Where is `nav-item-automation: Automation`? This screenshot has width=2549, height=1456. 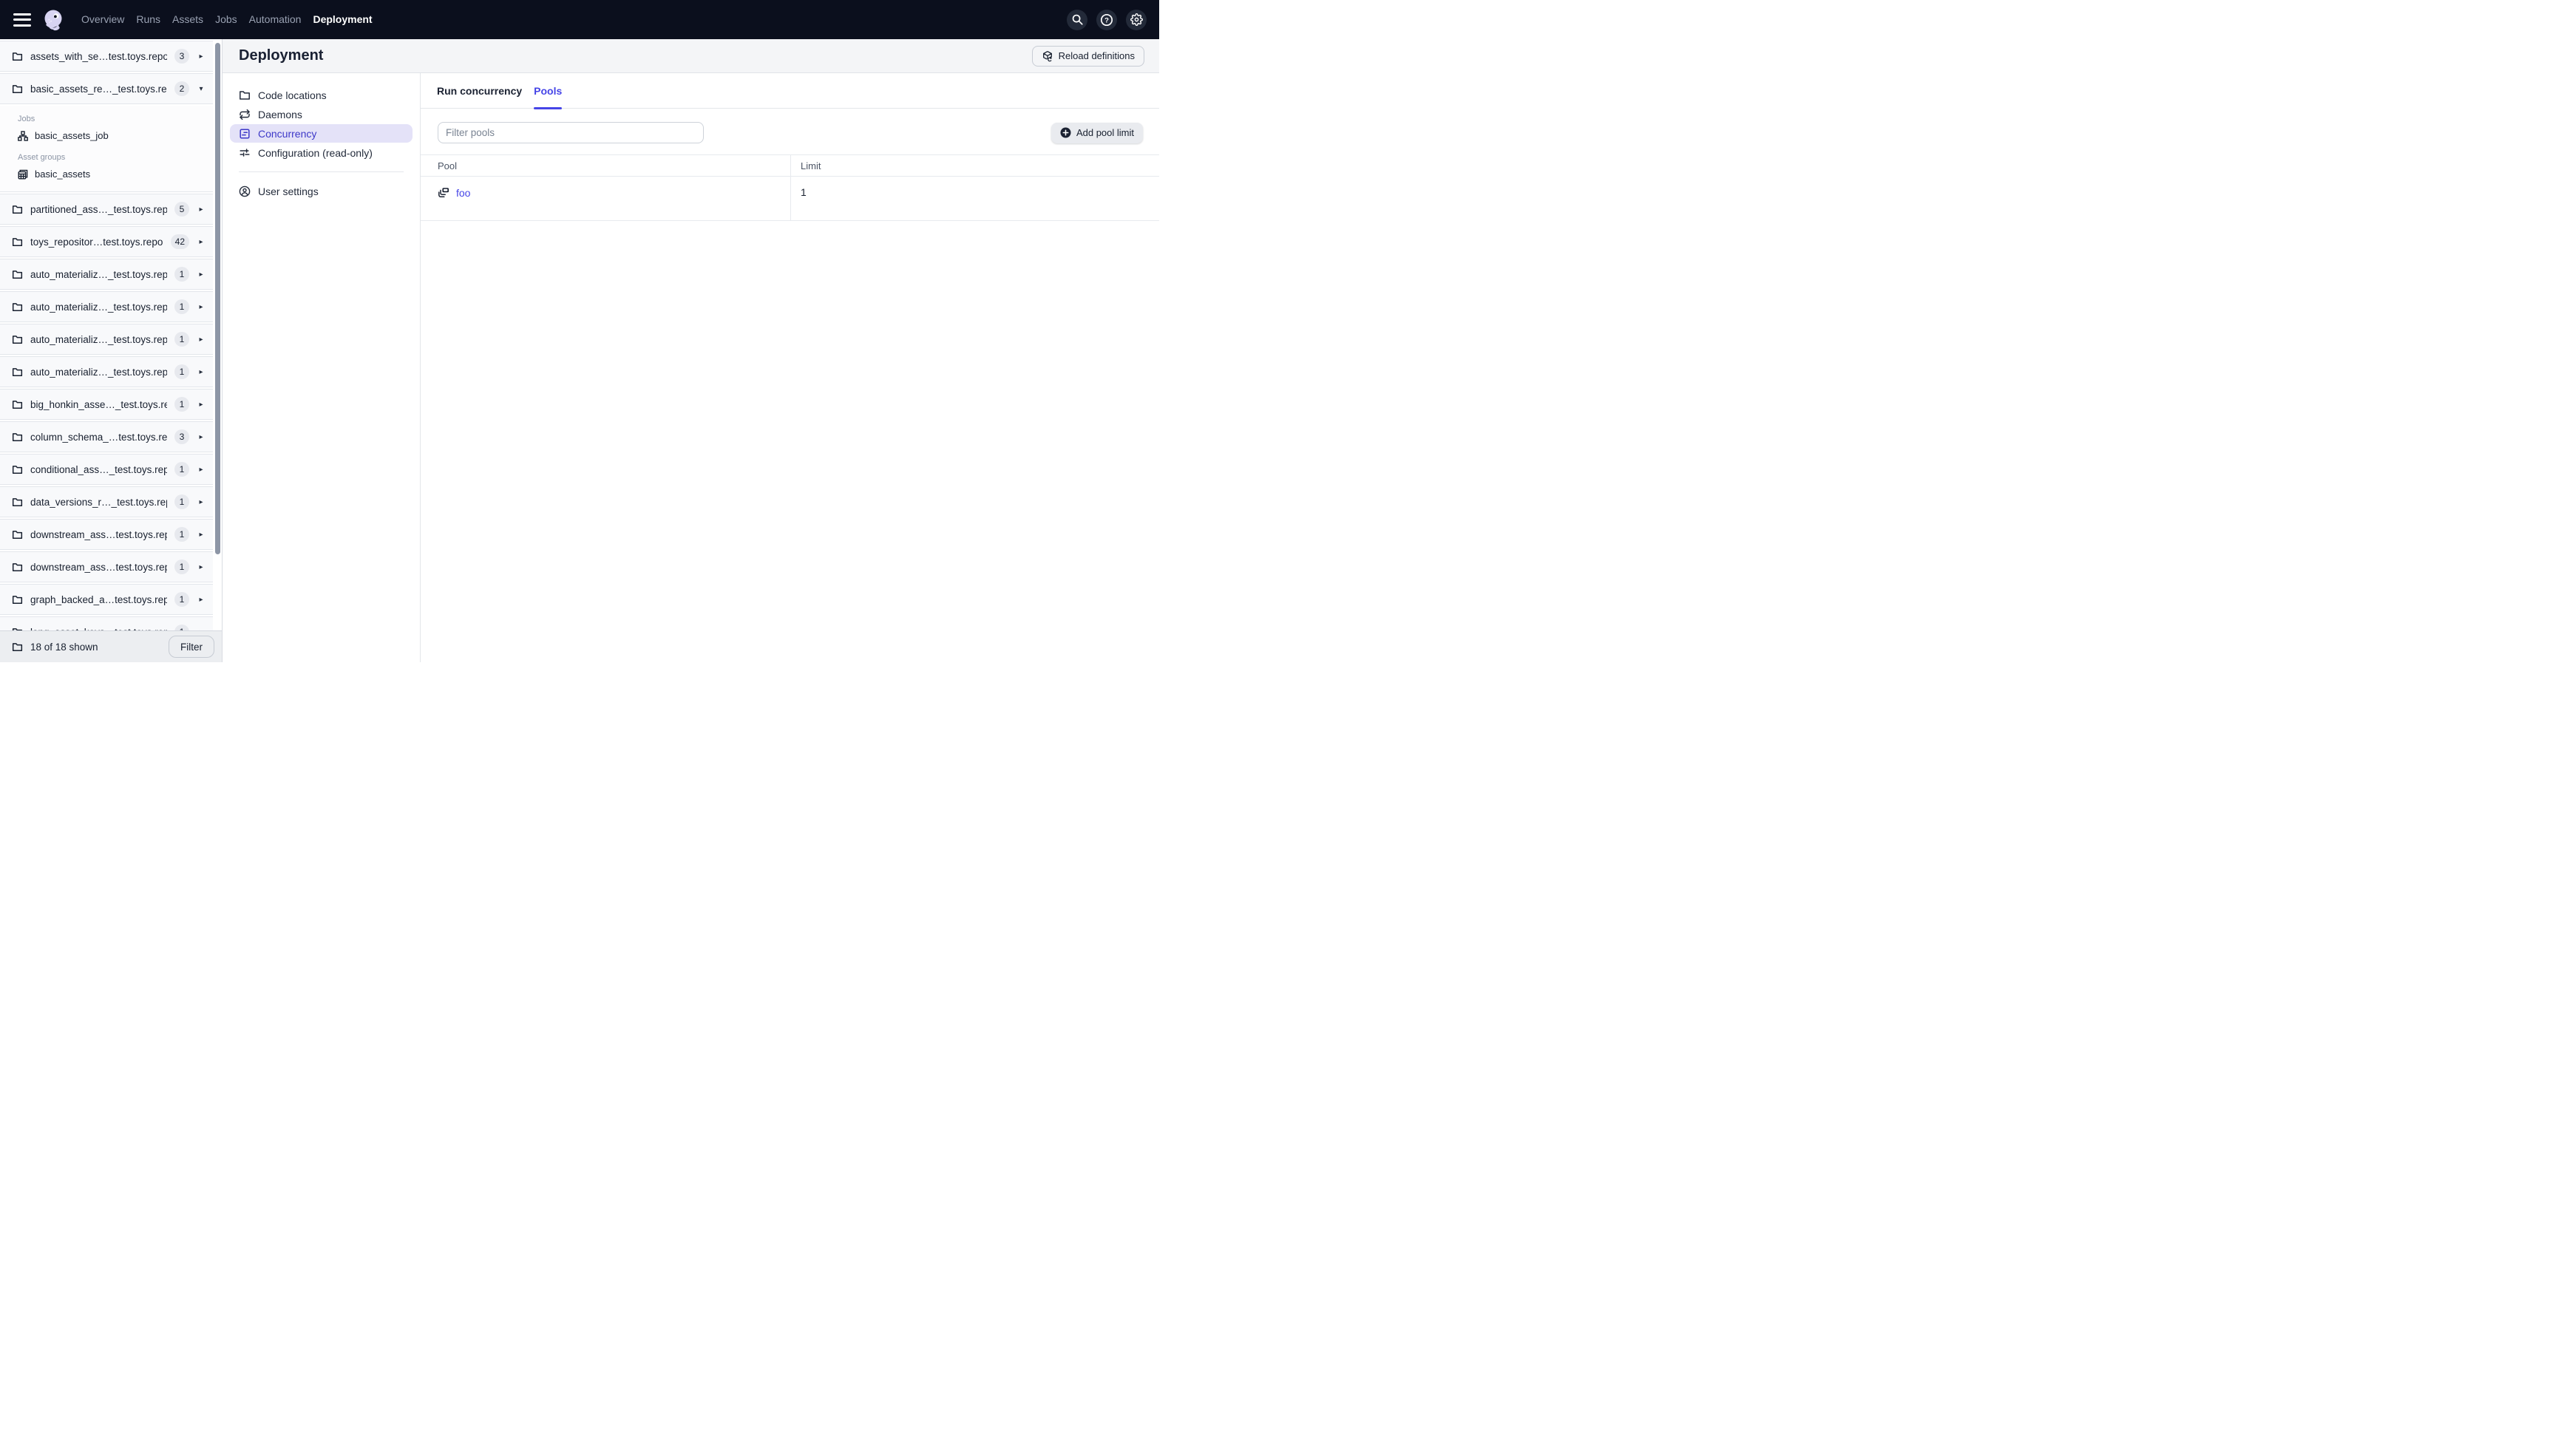 nav-item-automation: Automation is located at coordinates (275, 19).